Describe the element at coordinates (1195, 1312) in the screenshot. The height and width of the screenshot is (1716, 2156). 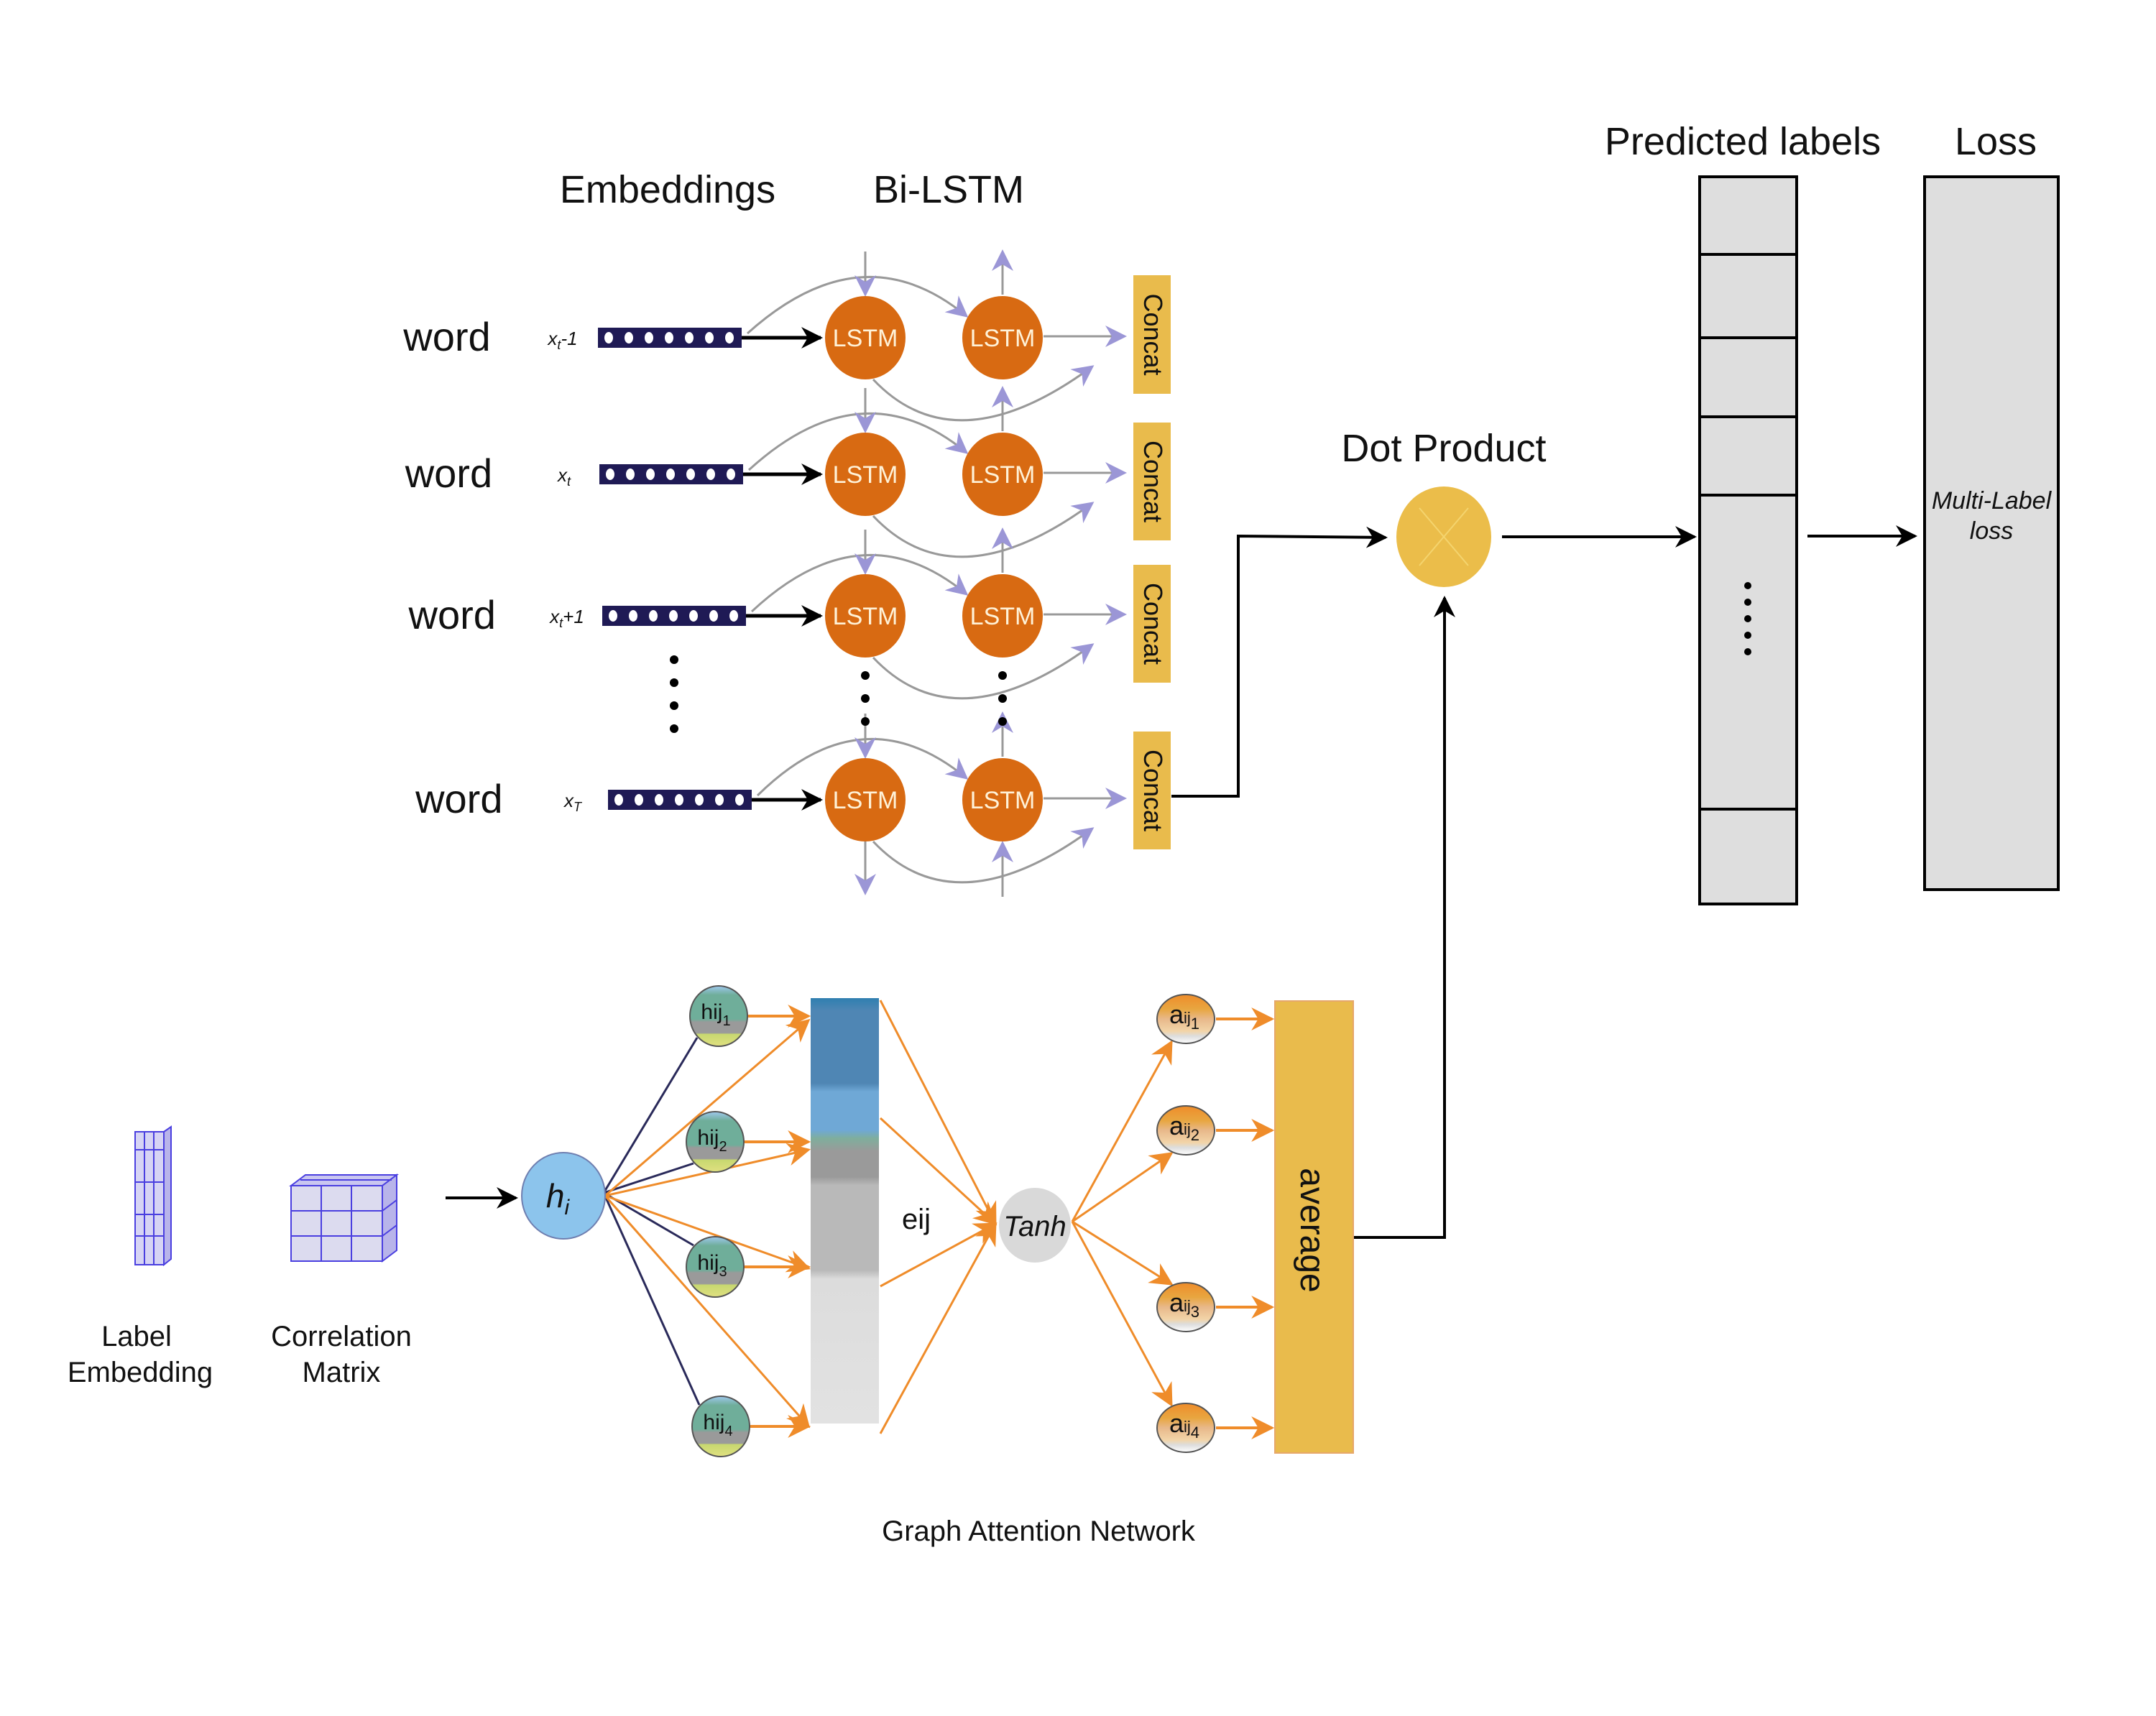
I see `aij-sub: 3` at that location.